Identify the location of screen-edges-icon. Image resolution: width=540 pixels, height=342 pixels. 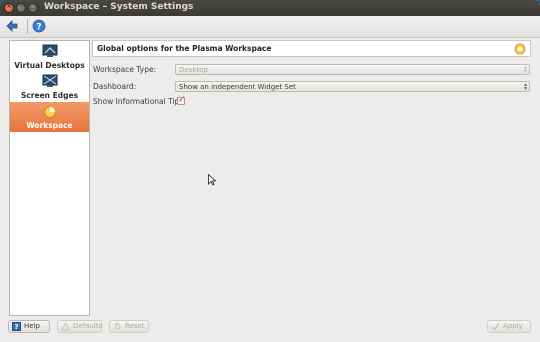
(50, 80).